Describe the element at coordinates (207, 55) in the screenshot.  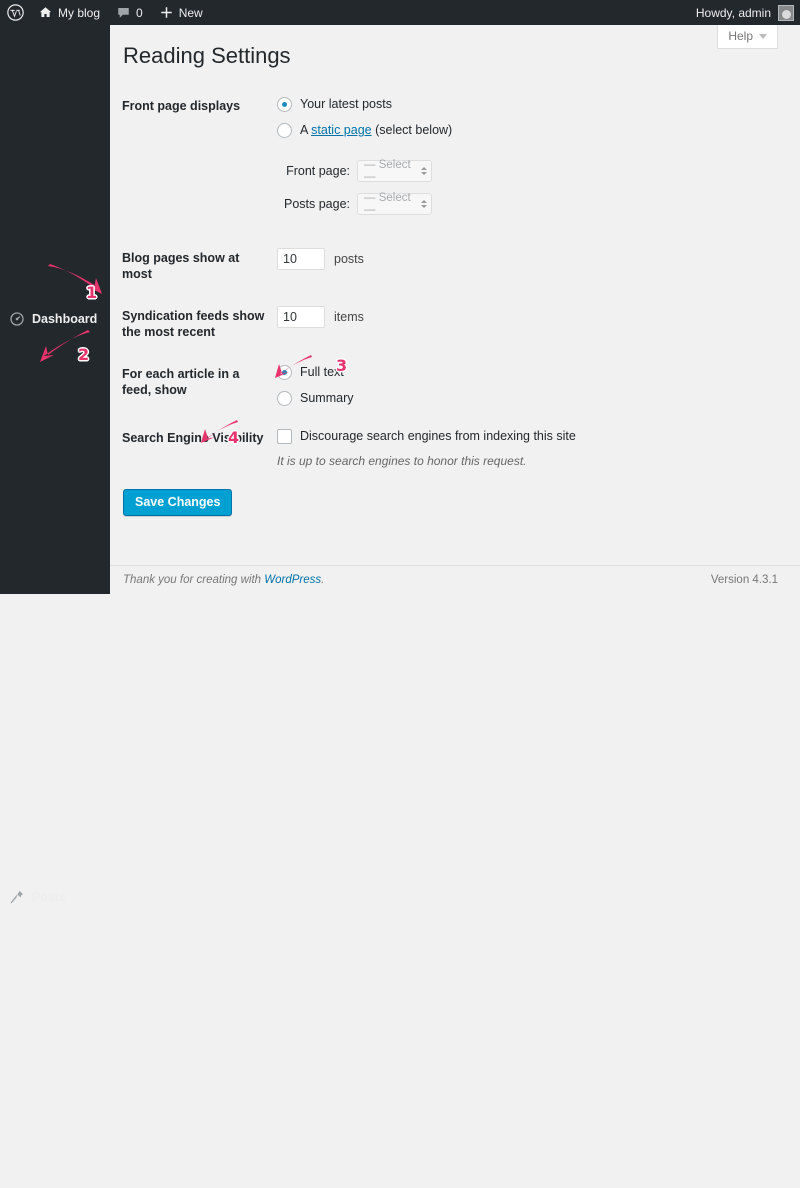
I see `page-title: Reading Settings` at that location.